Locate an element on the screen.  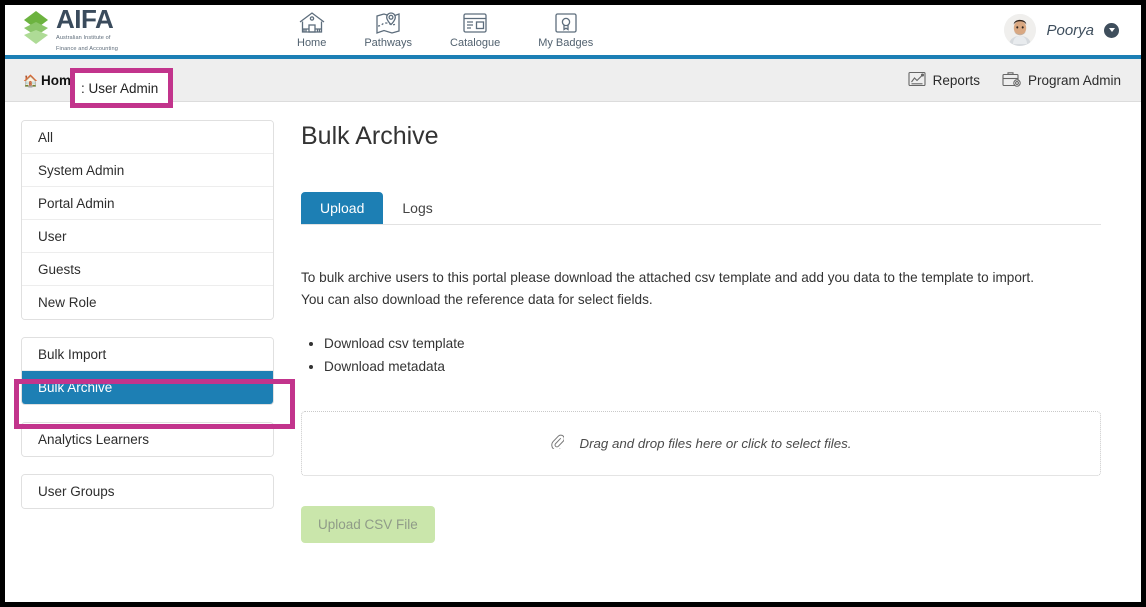
home-icon: 🏠 is located at coordinates (30, 80).